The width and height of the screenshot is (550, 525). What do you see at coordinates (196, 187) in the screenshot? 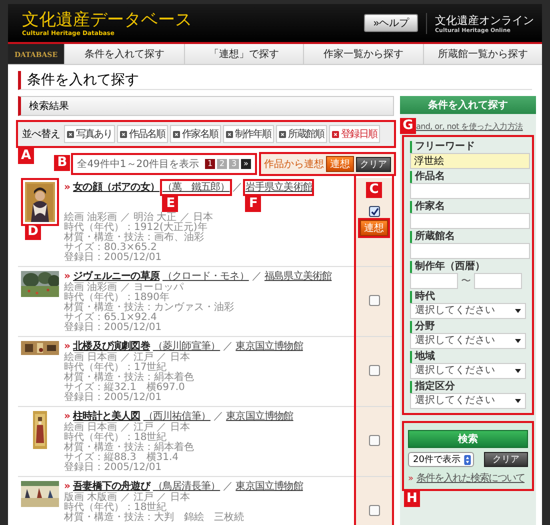
I see `artist-link: （萬 鐵五郎）` at bounding box center [196, 187].